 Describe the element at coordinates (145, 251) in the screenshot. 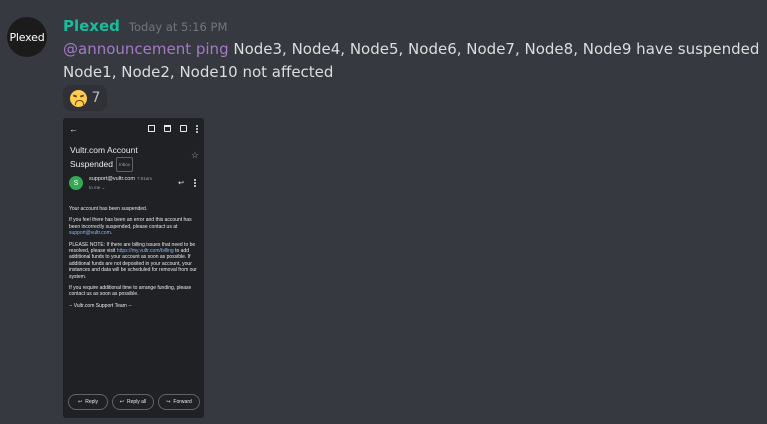

I see `billing-link: https://my.vultr.com/billing` at that location.